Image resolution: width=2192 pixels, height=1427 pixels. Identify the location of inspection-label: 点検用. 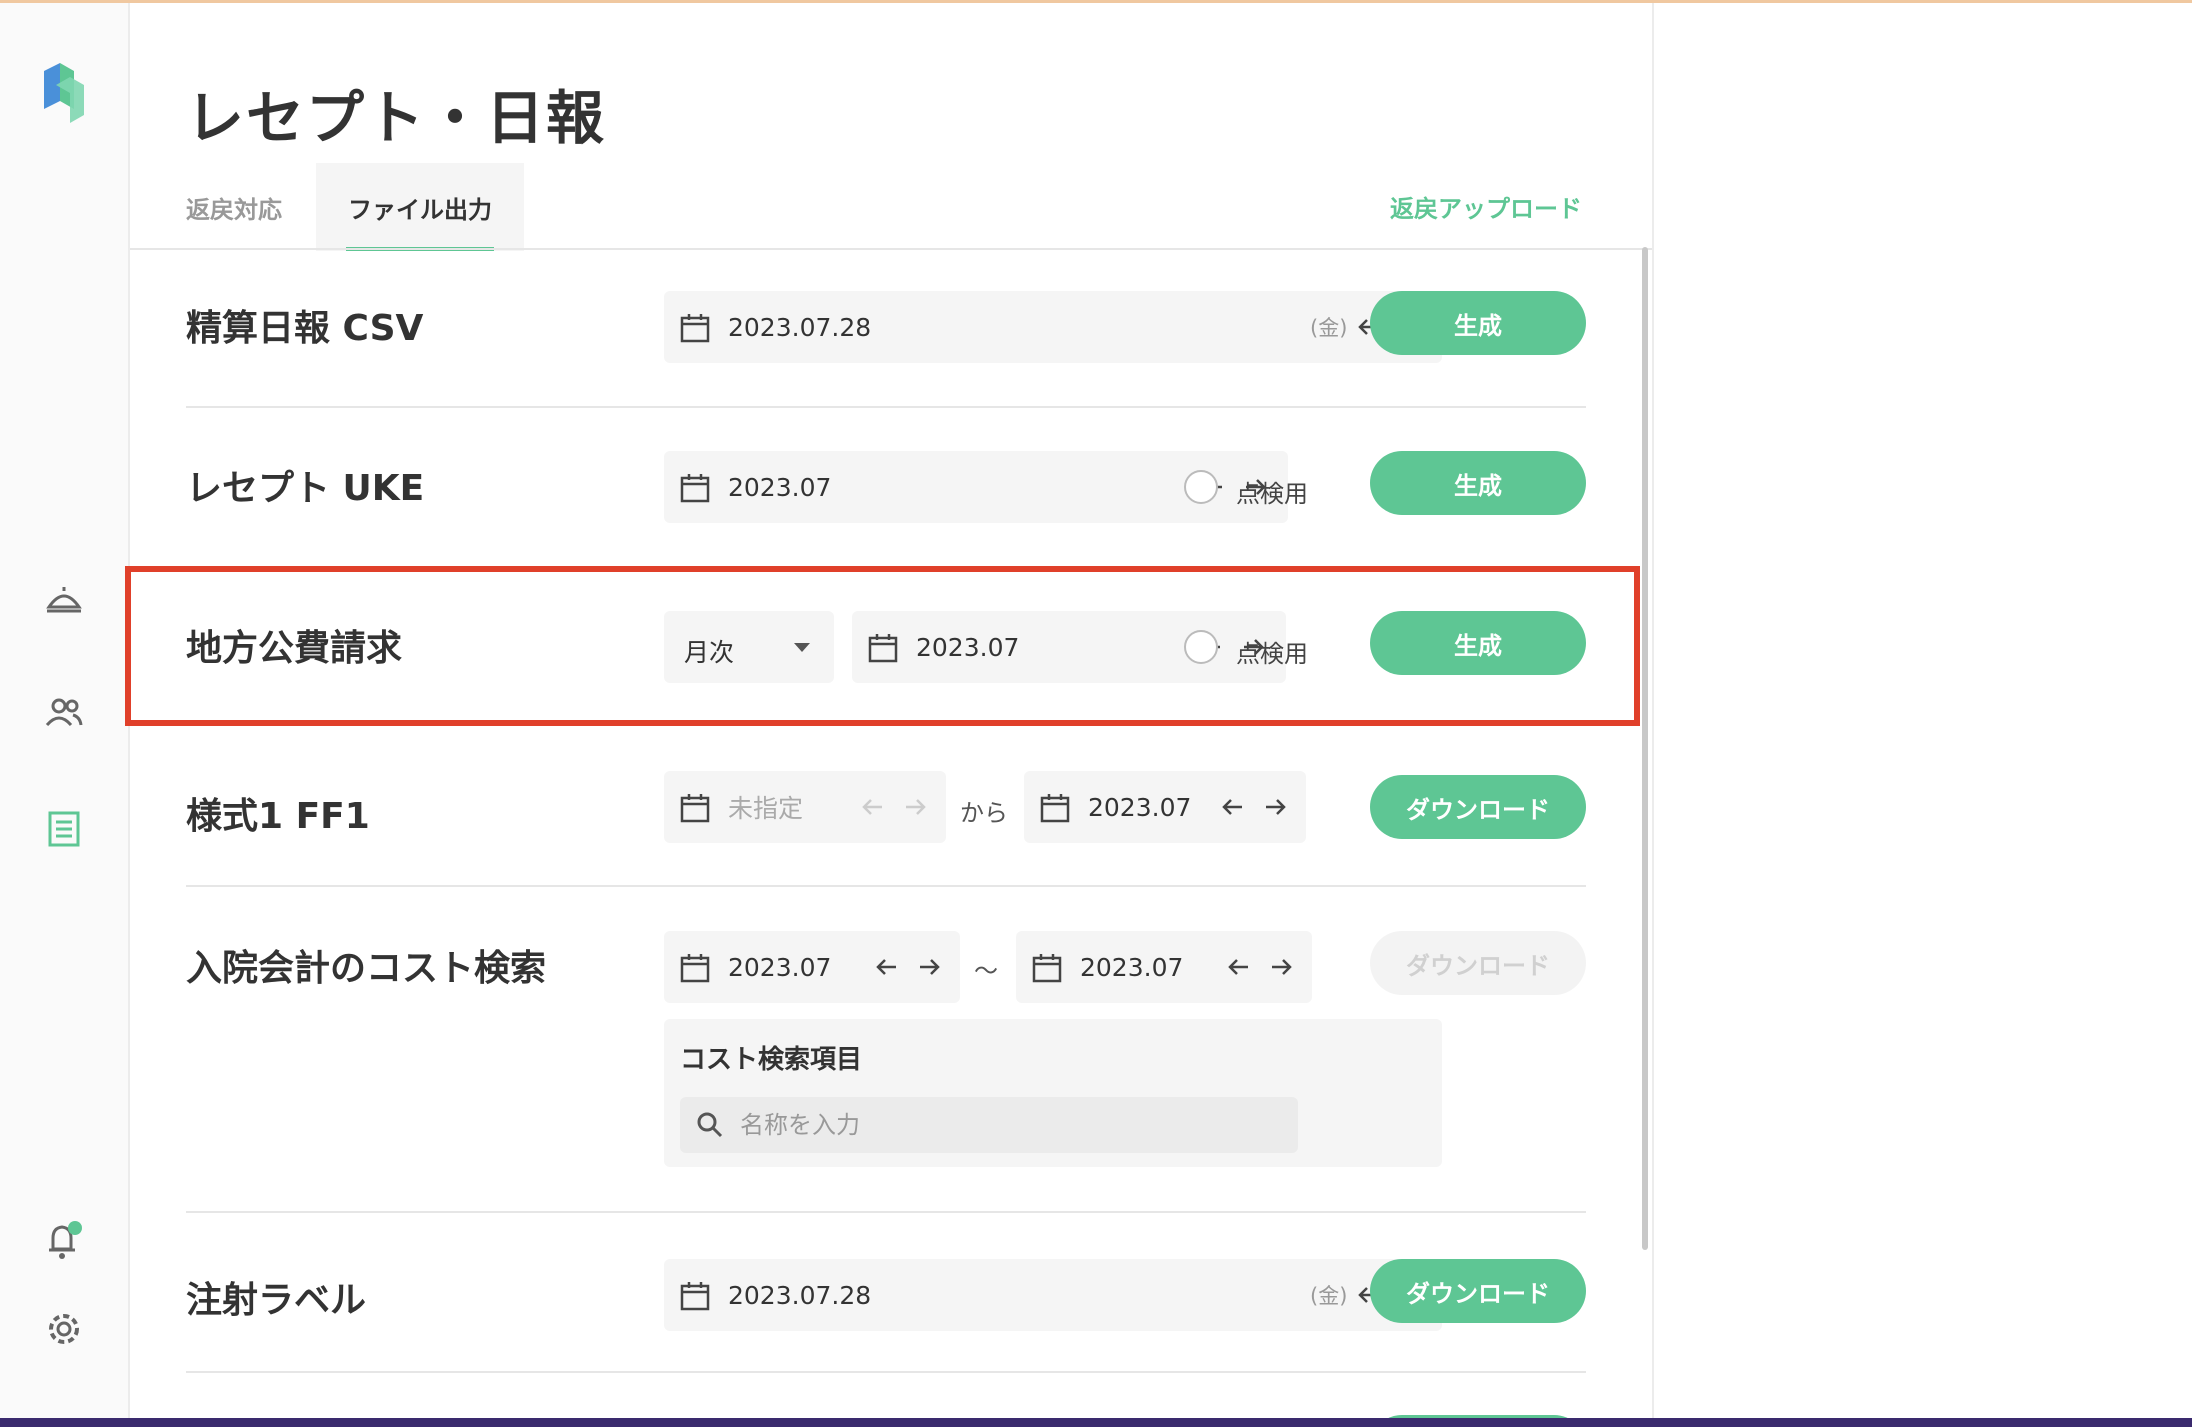
(1272, 494).